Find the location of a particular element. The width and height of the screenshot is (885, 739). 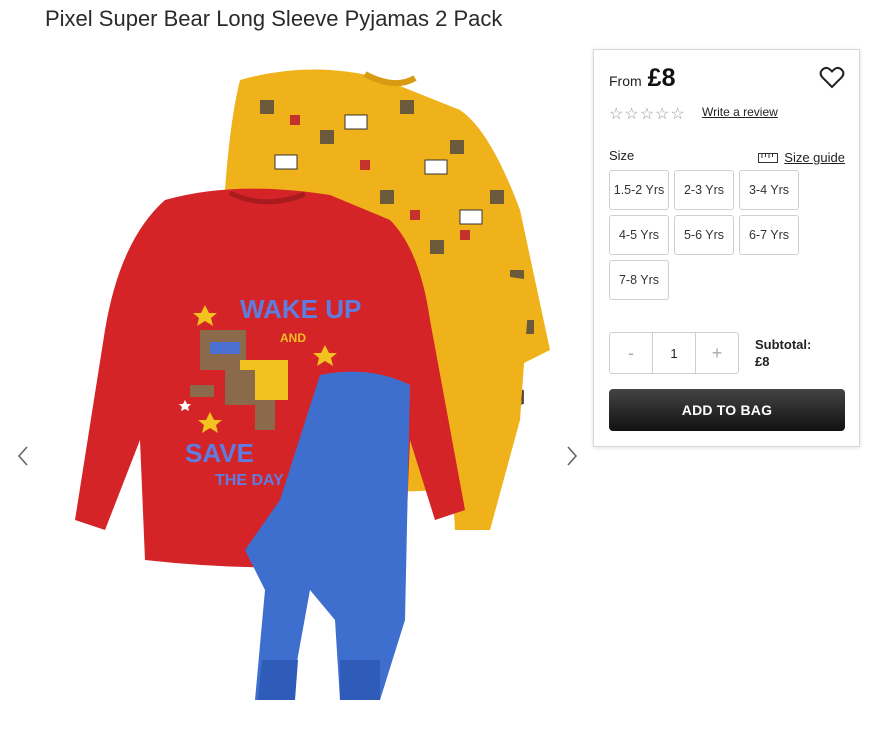

size-option: 7-8 Yrs is located at coordinates (639, 280).